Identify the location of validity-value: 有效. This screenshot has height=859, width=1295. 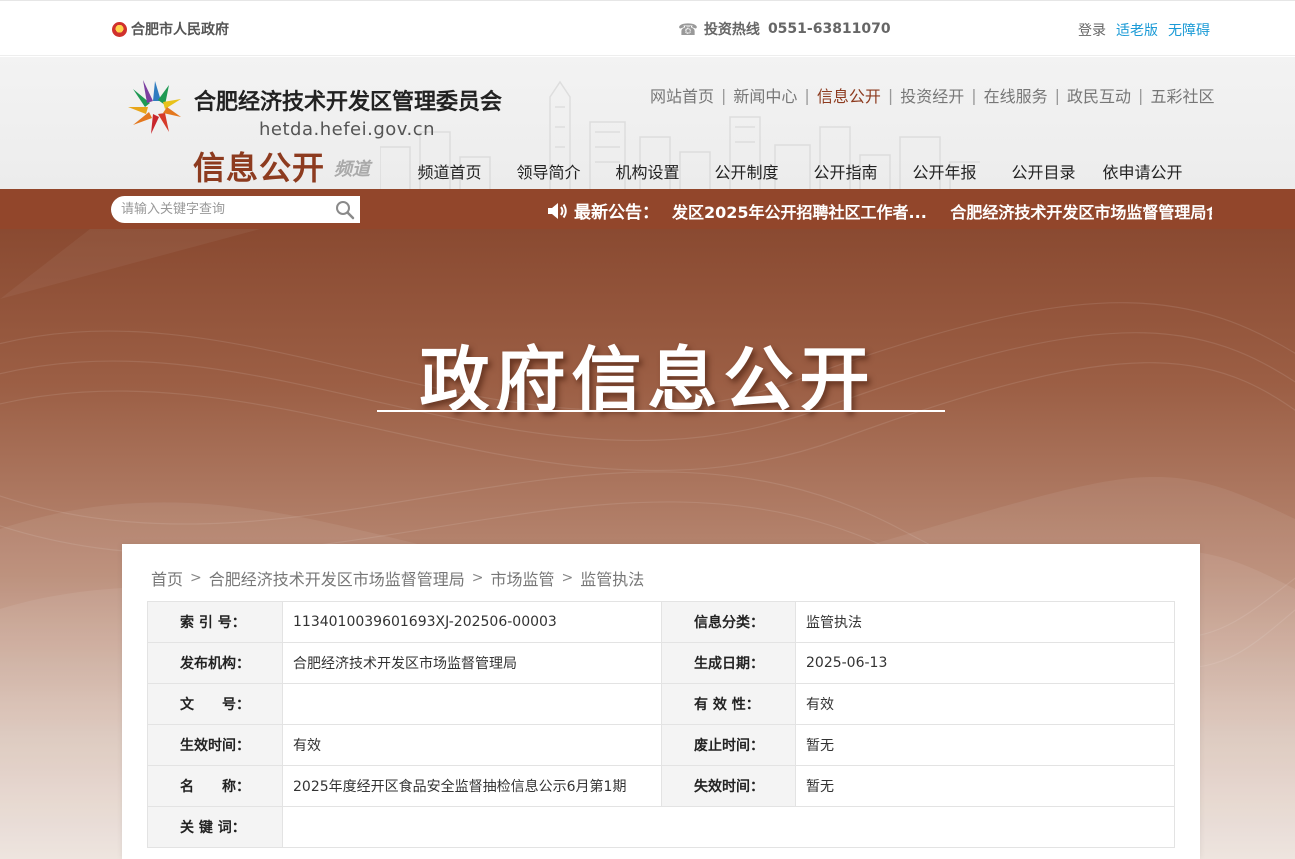
(985, 704).